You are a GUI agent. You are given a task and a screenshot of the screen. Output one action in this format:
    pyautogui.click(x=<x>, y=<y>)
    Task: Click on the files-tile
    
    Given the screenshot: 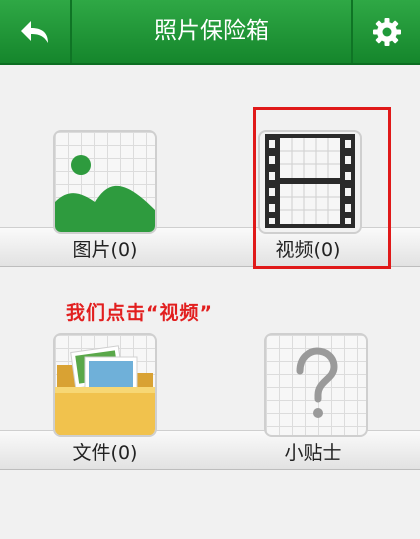 What is the action you would take?
    pyautogui.click(x=105, y=385)
    